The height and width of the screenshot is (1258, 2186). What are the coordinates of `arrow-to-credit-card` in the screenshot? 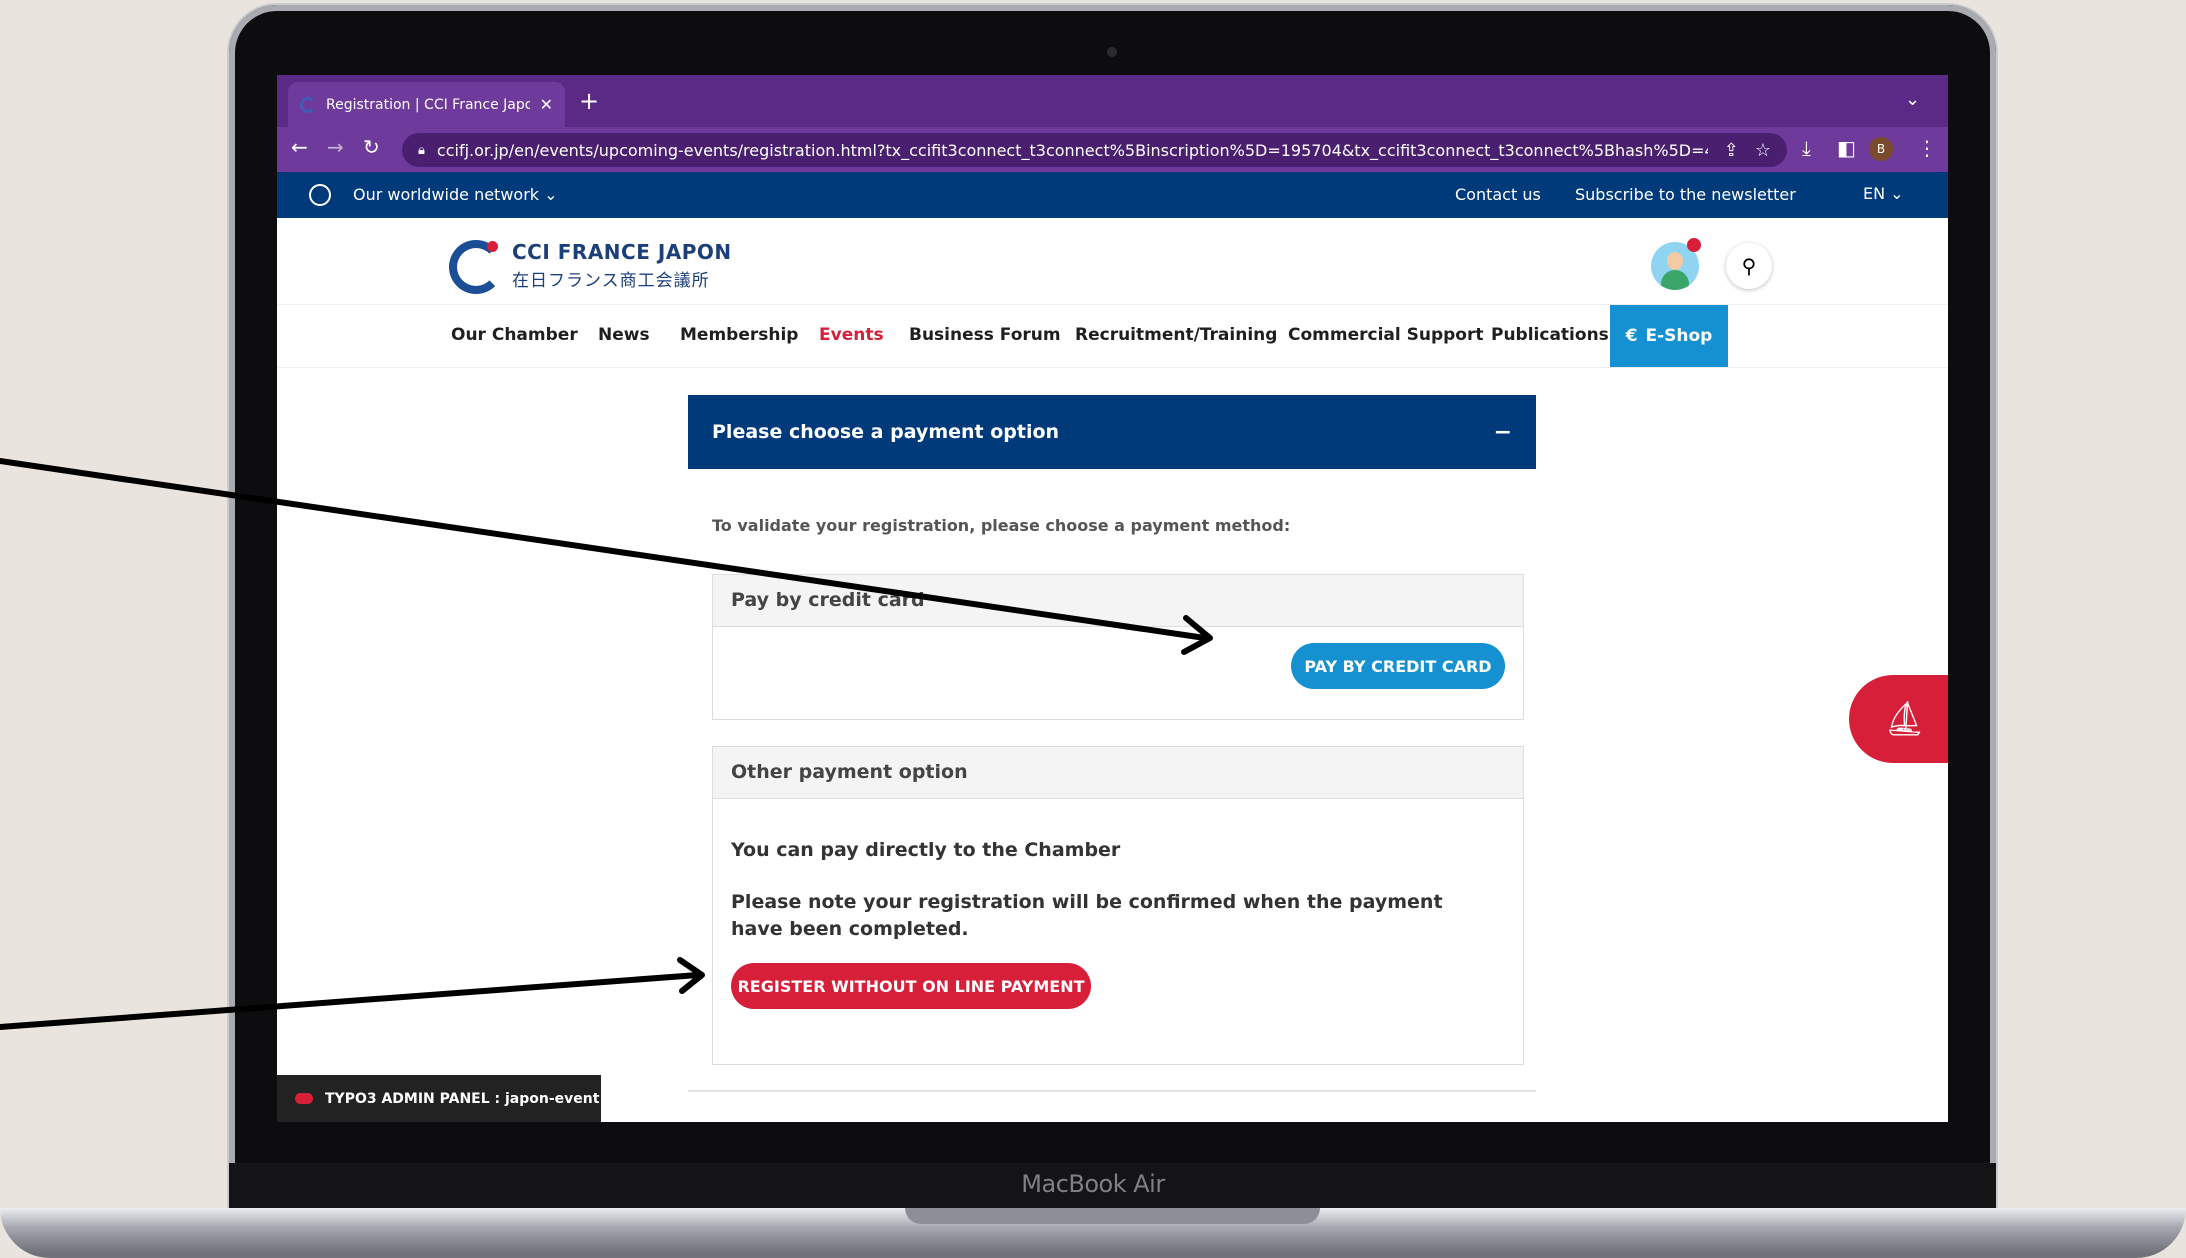 It's located at (604, 549).